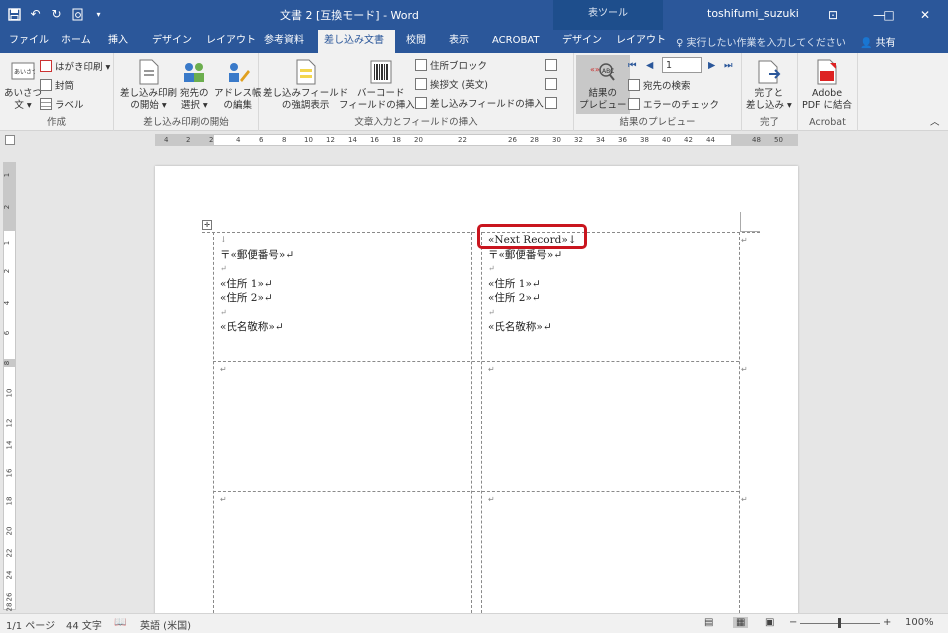 The image size is (948, 633). Describe the element at coordinates (65, 86) in the screenshot. I see `envelope-label: 封筒` at that location.